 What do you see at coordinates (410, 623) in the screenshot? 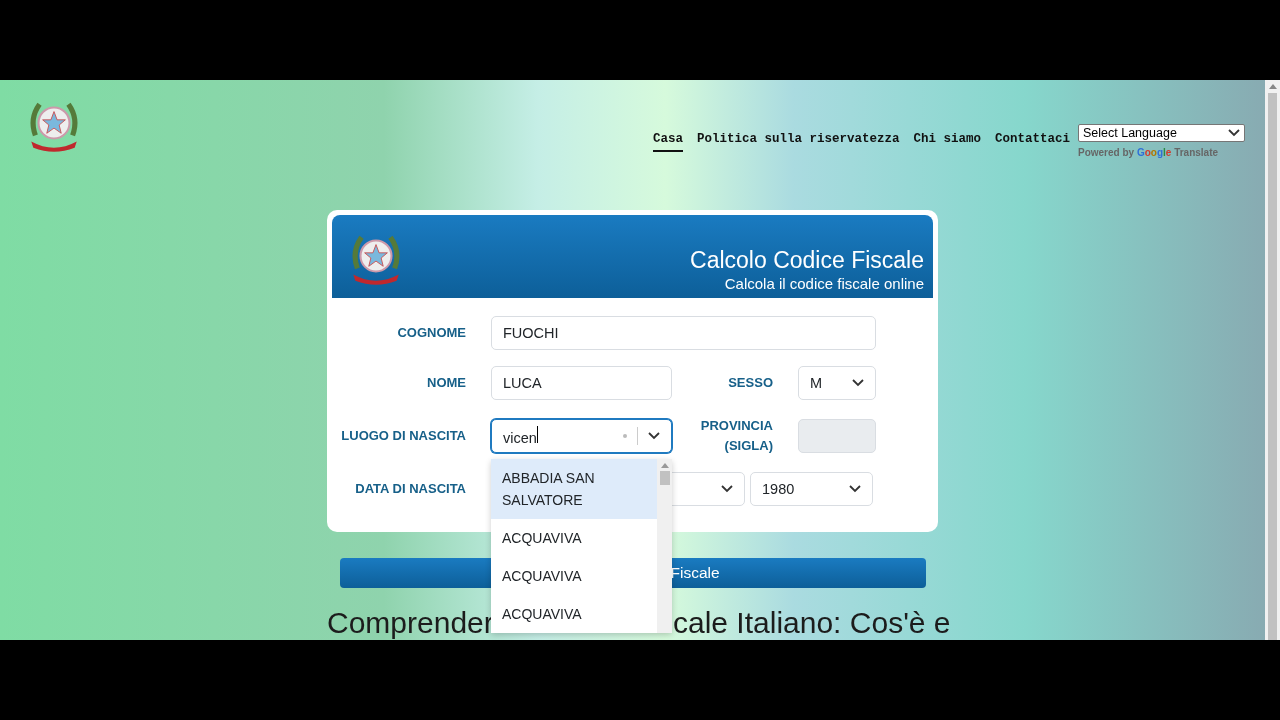
I see `section-heading: Comprender` at bounding box center [410, 623].